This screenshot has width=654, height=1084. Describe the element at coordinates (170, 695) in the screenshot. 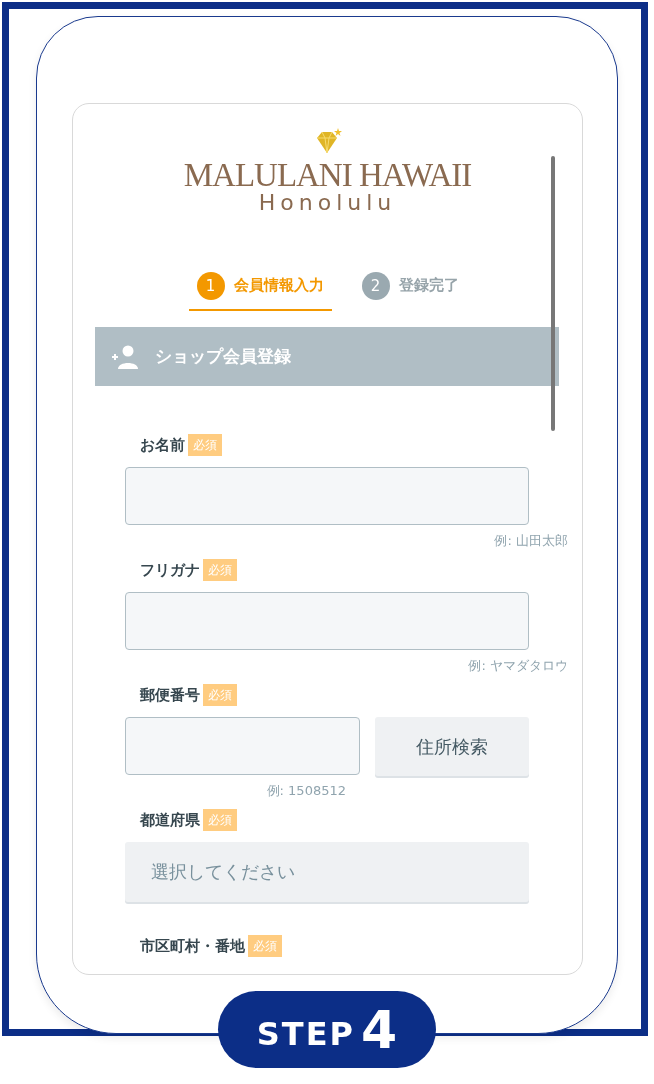

I see `field-label: 郵便番号` at that location.